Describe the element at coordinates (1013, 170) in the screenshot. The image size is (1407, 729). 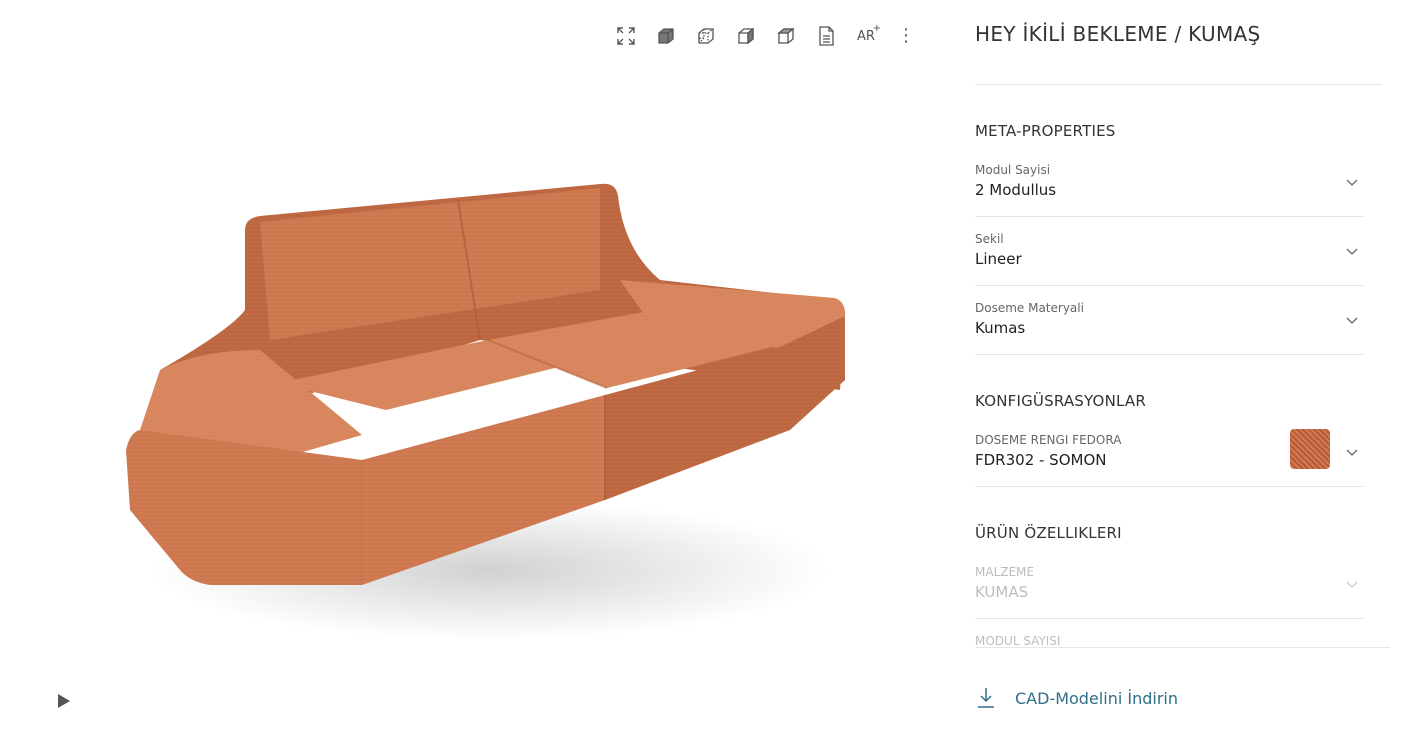
I see `field-label: Modul Sayisi` at that location.